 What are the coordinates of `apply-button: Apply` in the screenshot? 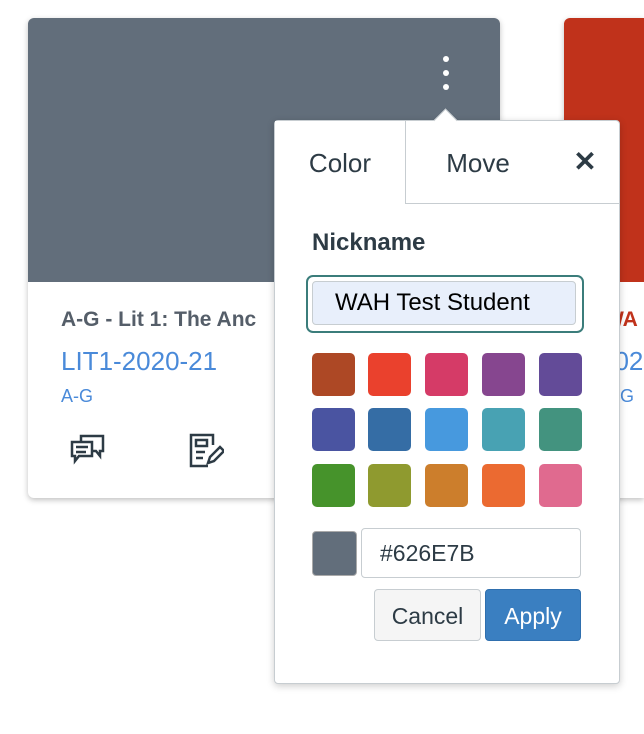 It's located at (533, 615).